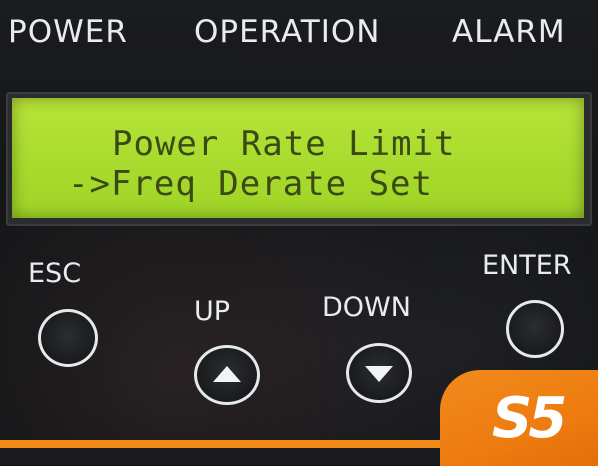 The image size is (598, 466). What do you see at coordinates (509, 32) in the screenshot?
I see `alarm-indicator-label: ALARM` at bounding box center [509, 32].